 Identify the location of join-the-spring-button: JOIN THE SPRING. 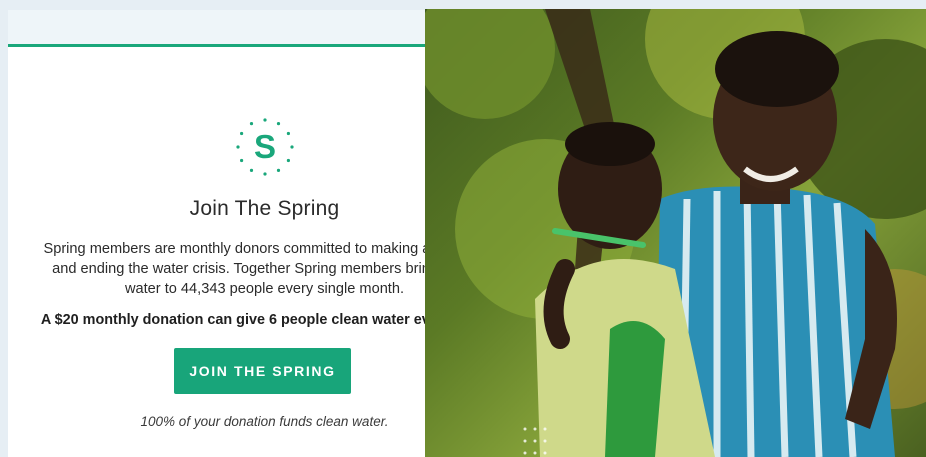
(262, 371).